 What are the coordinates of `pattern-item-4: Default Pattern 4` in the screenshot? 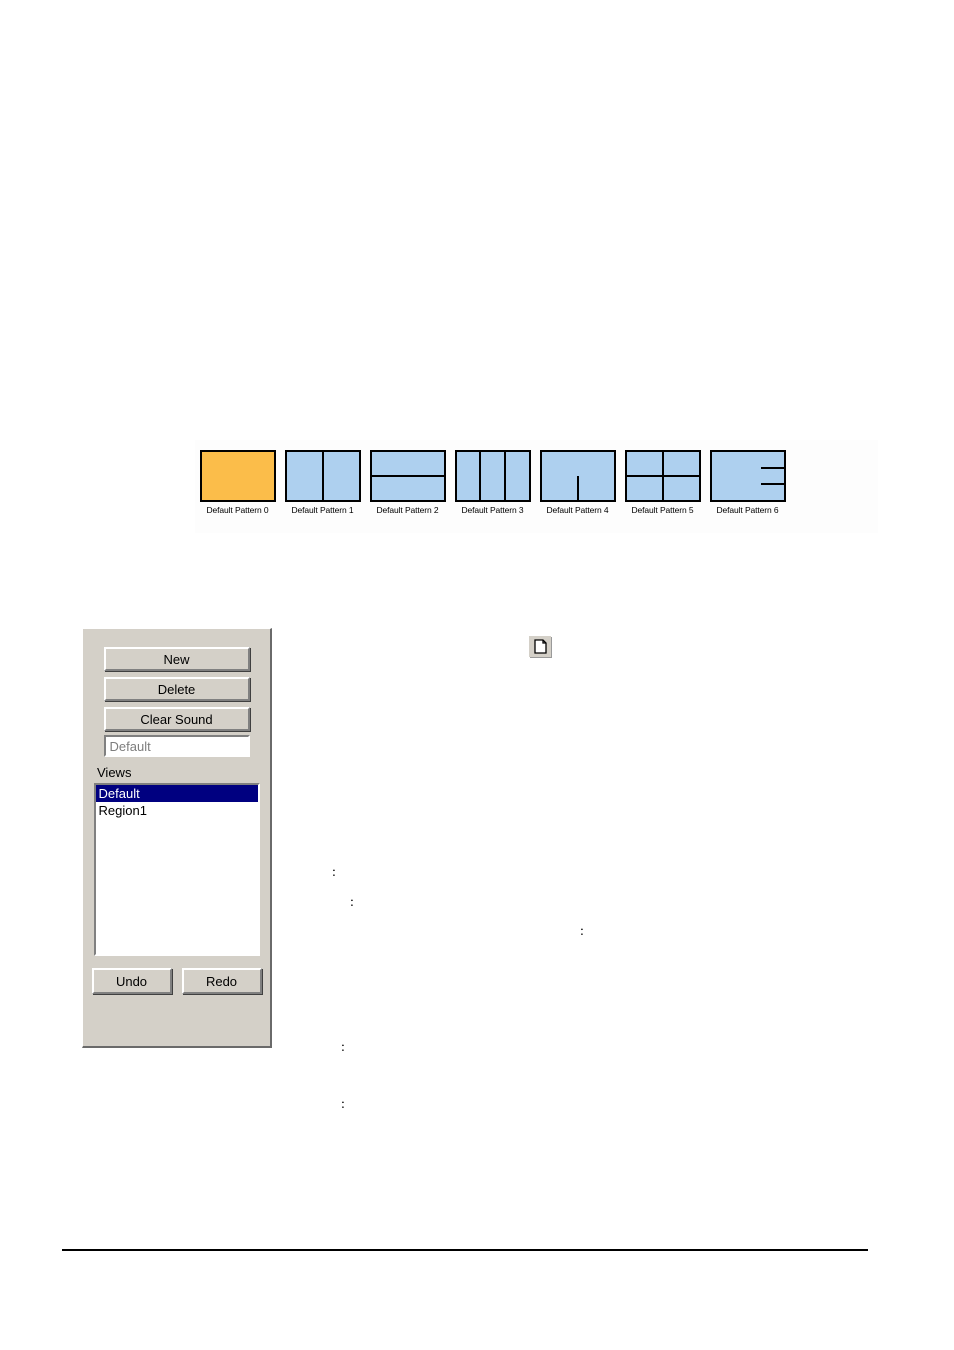 It's located at (577, 482).